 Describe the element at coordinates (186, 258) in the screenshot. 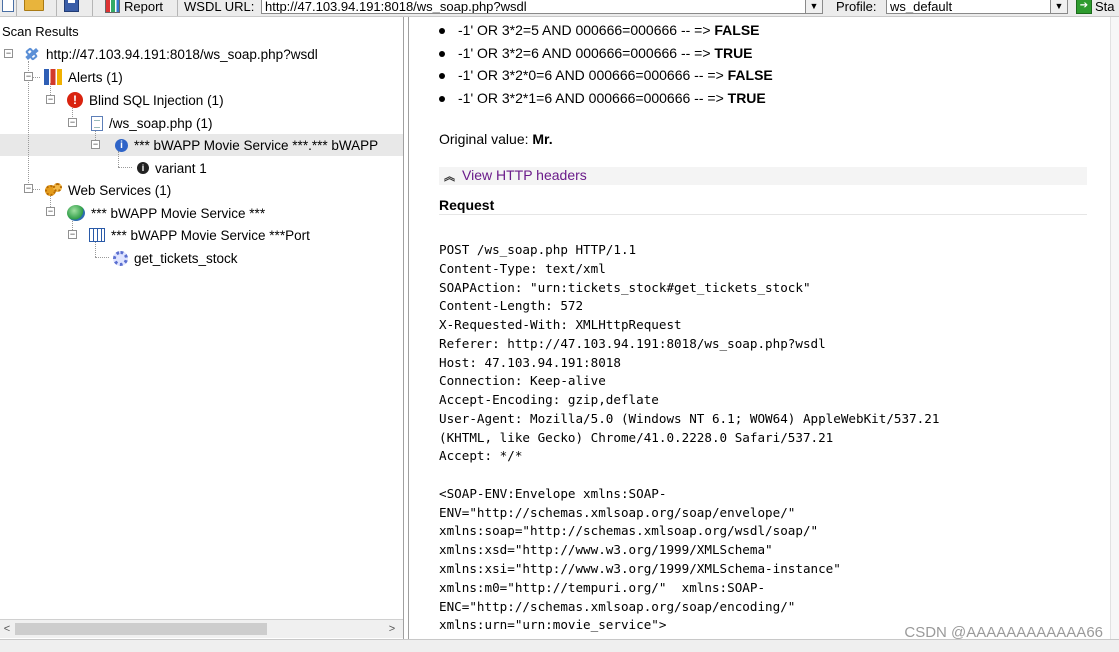

I see `tree-node-label: get_tickets_stock` at that location.